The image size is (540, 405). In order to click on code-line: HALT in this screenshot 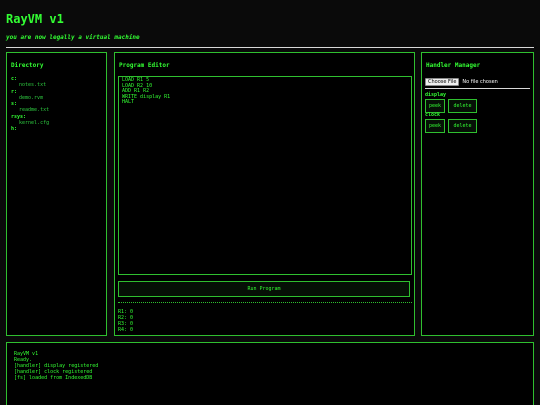, I will do `click(128, 102)`.